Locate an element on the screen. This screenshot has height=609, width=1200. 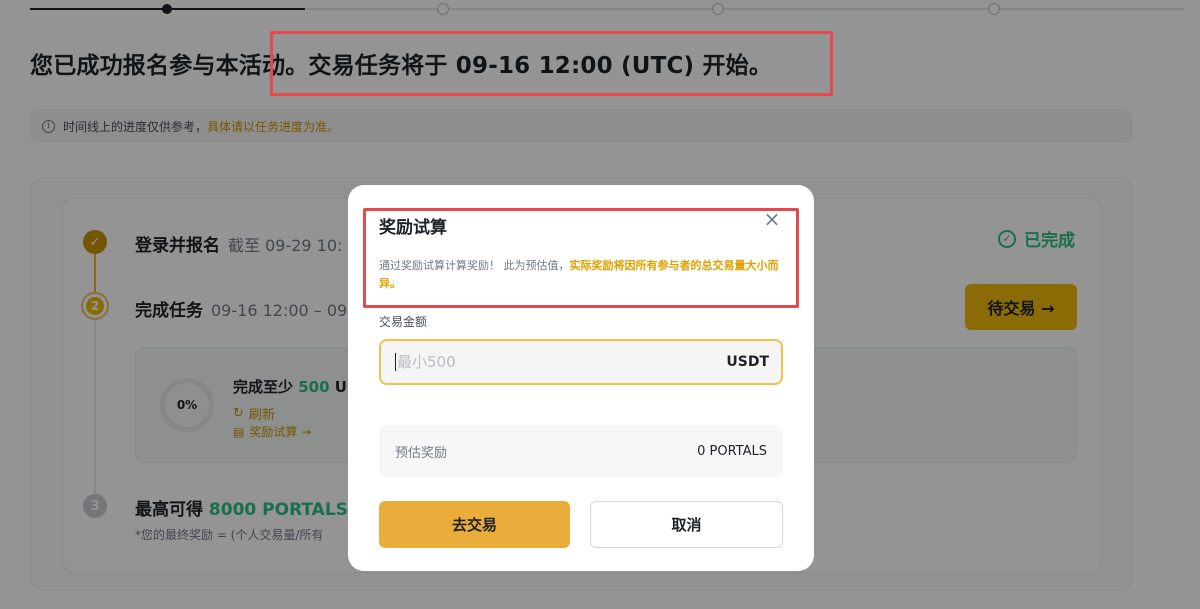
estimated-reward-row: 预估奖励 0 PORTALS is located at coordinates (581, 451).